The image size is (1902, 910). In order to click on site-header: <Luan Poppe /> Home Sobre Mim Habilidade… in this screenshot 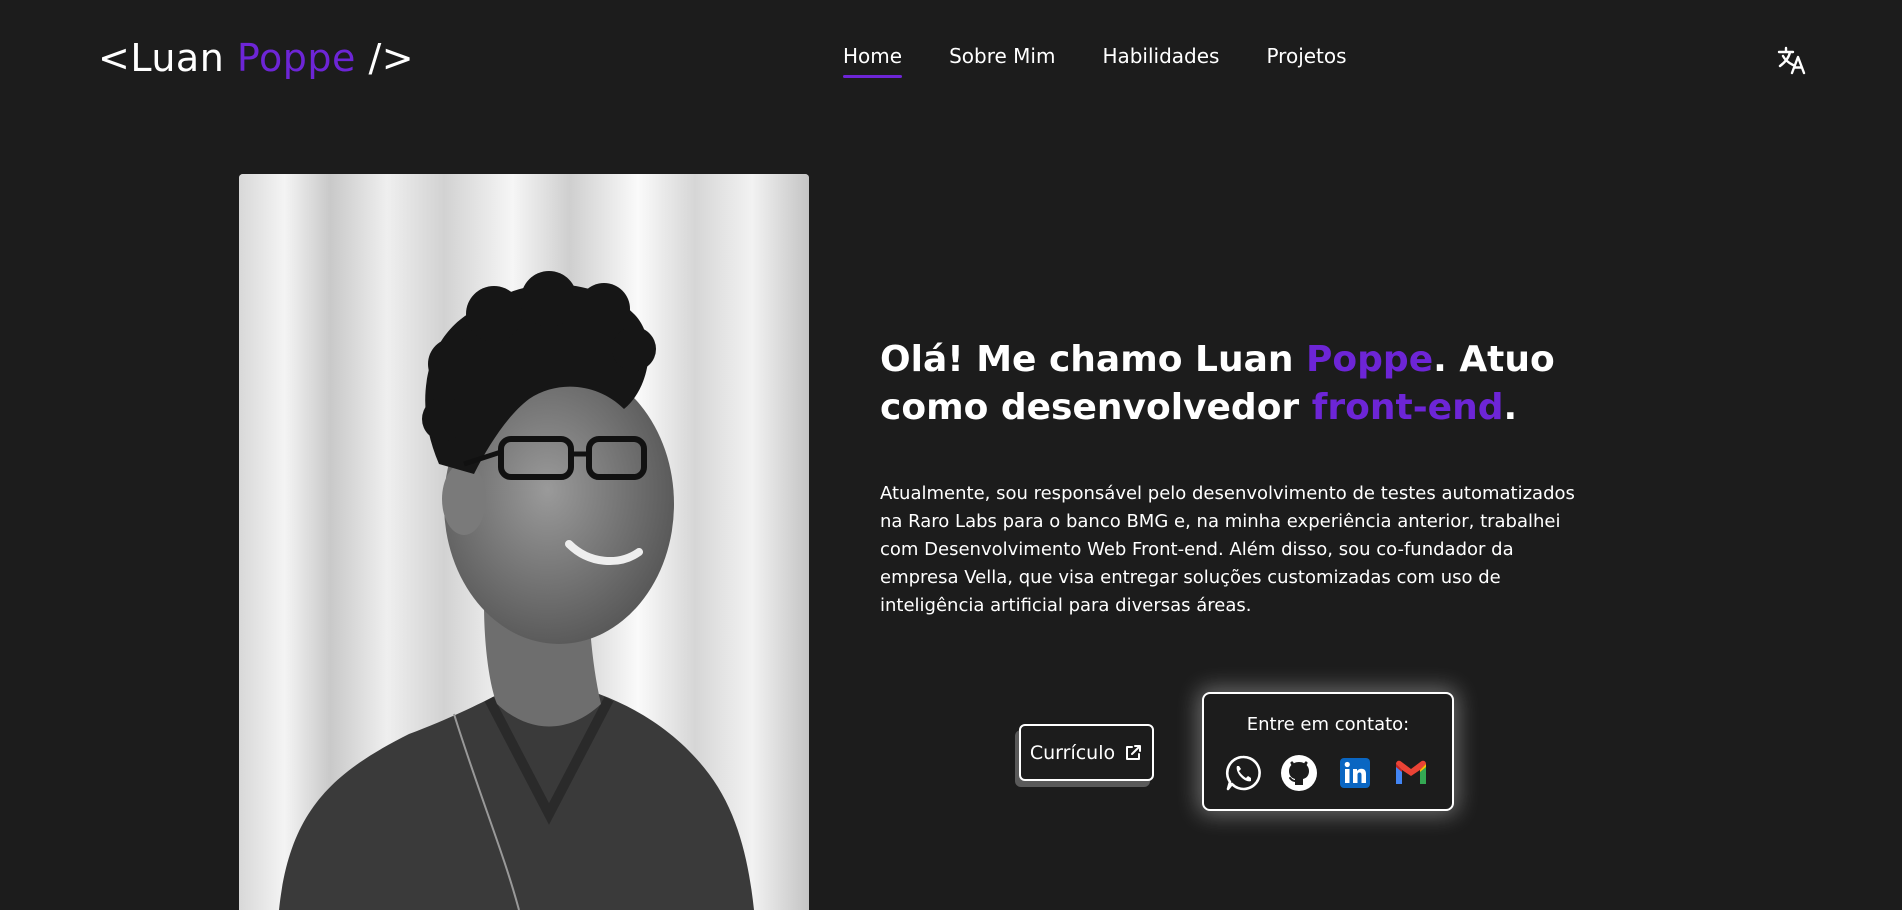, I will do `click(951, 60)`.